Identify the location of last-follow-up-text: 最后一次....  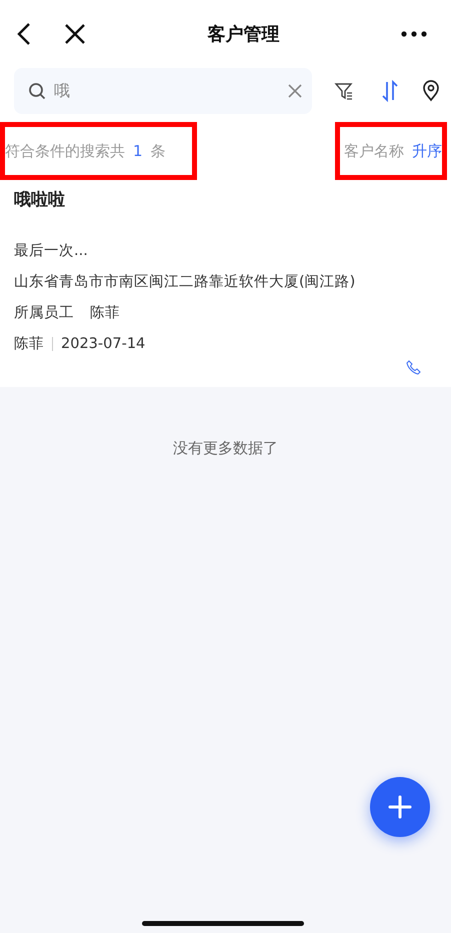
(51, 250).